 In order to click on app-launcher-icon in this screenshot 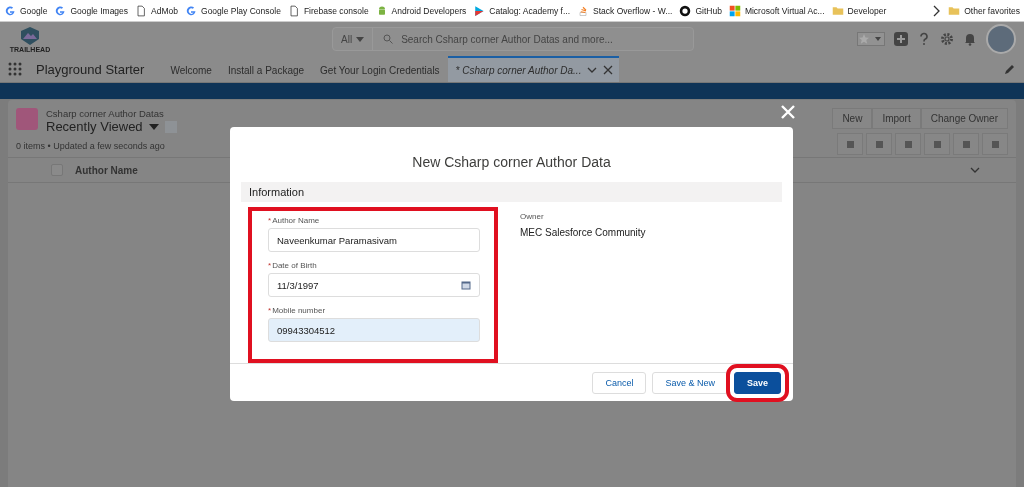, I will do `click(15, 69)`.